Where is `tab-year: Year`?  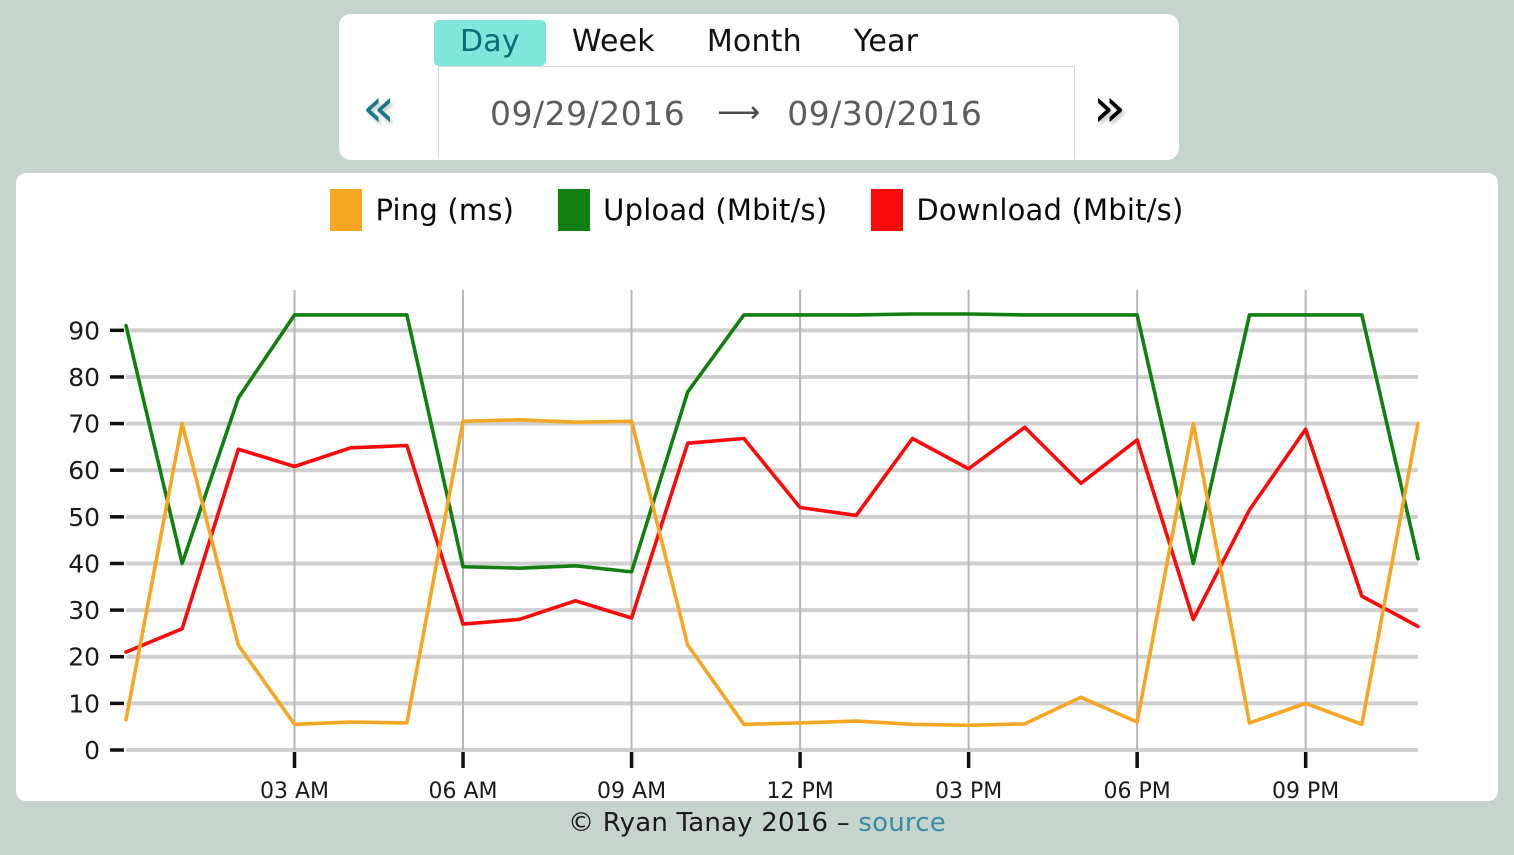 tab-year: Year is located at coordinates (886, 43).